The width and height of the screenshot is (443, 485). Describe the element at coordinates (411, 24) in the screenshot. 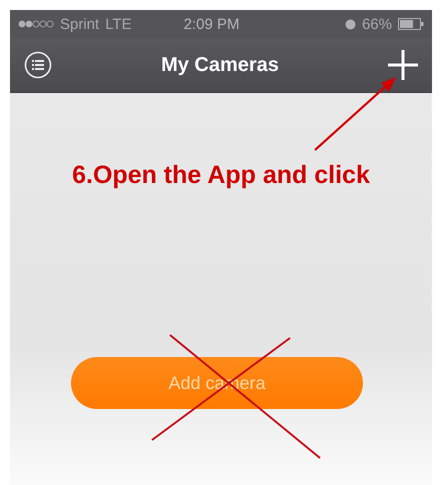

I see `battery-icon` at that location.